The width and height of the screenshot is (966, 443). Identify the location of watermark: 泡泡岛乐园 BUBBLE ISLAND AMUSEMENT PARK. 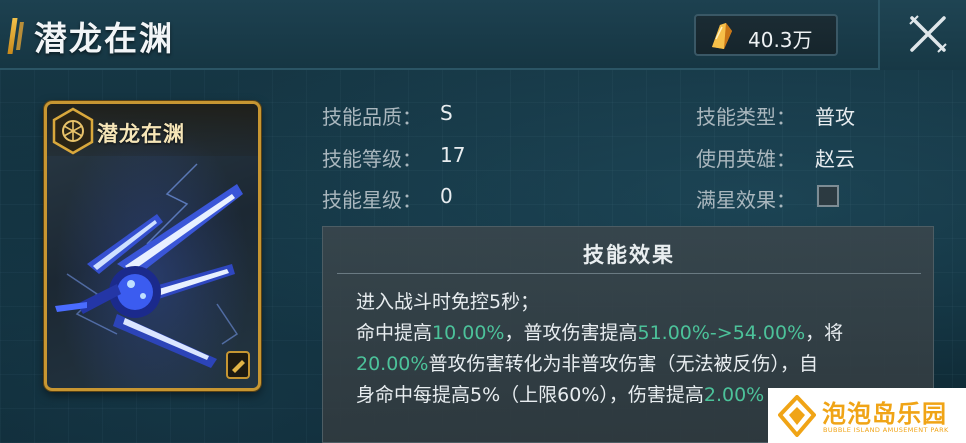
(867, 415).